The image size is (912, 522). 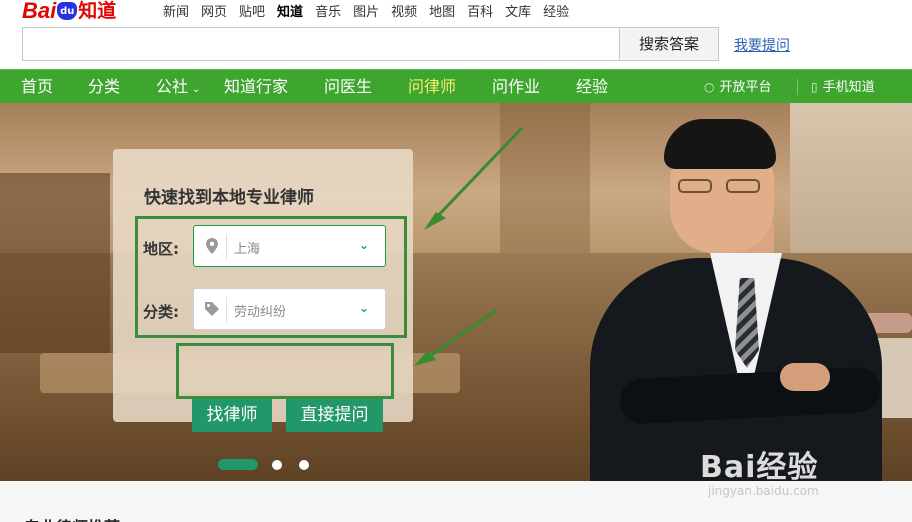 I want to click on baidu-jingyan-watermark: Bai经验 jingyan.baidu.com, so click(x=800, y=473).